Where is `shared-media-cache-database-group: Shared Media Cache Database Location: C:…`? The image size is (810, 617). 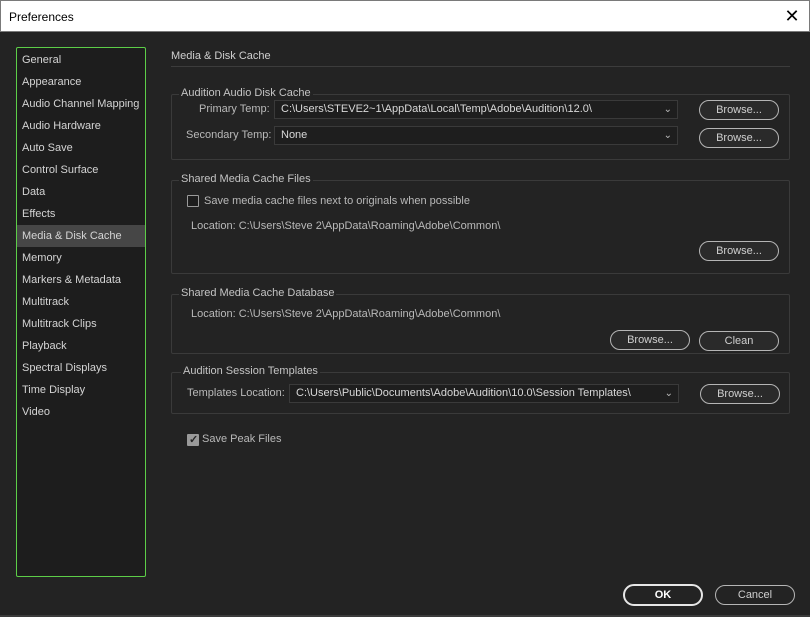 shared-media-cache-database-group: Shared Media Cache Database Location: C:… is located at coordinates (480, 320).